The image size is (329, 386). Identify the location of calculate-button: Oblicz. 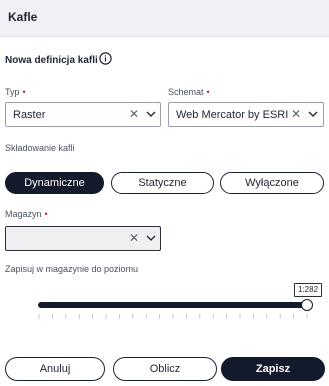
(165, 369).